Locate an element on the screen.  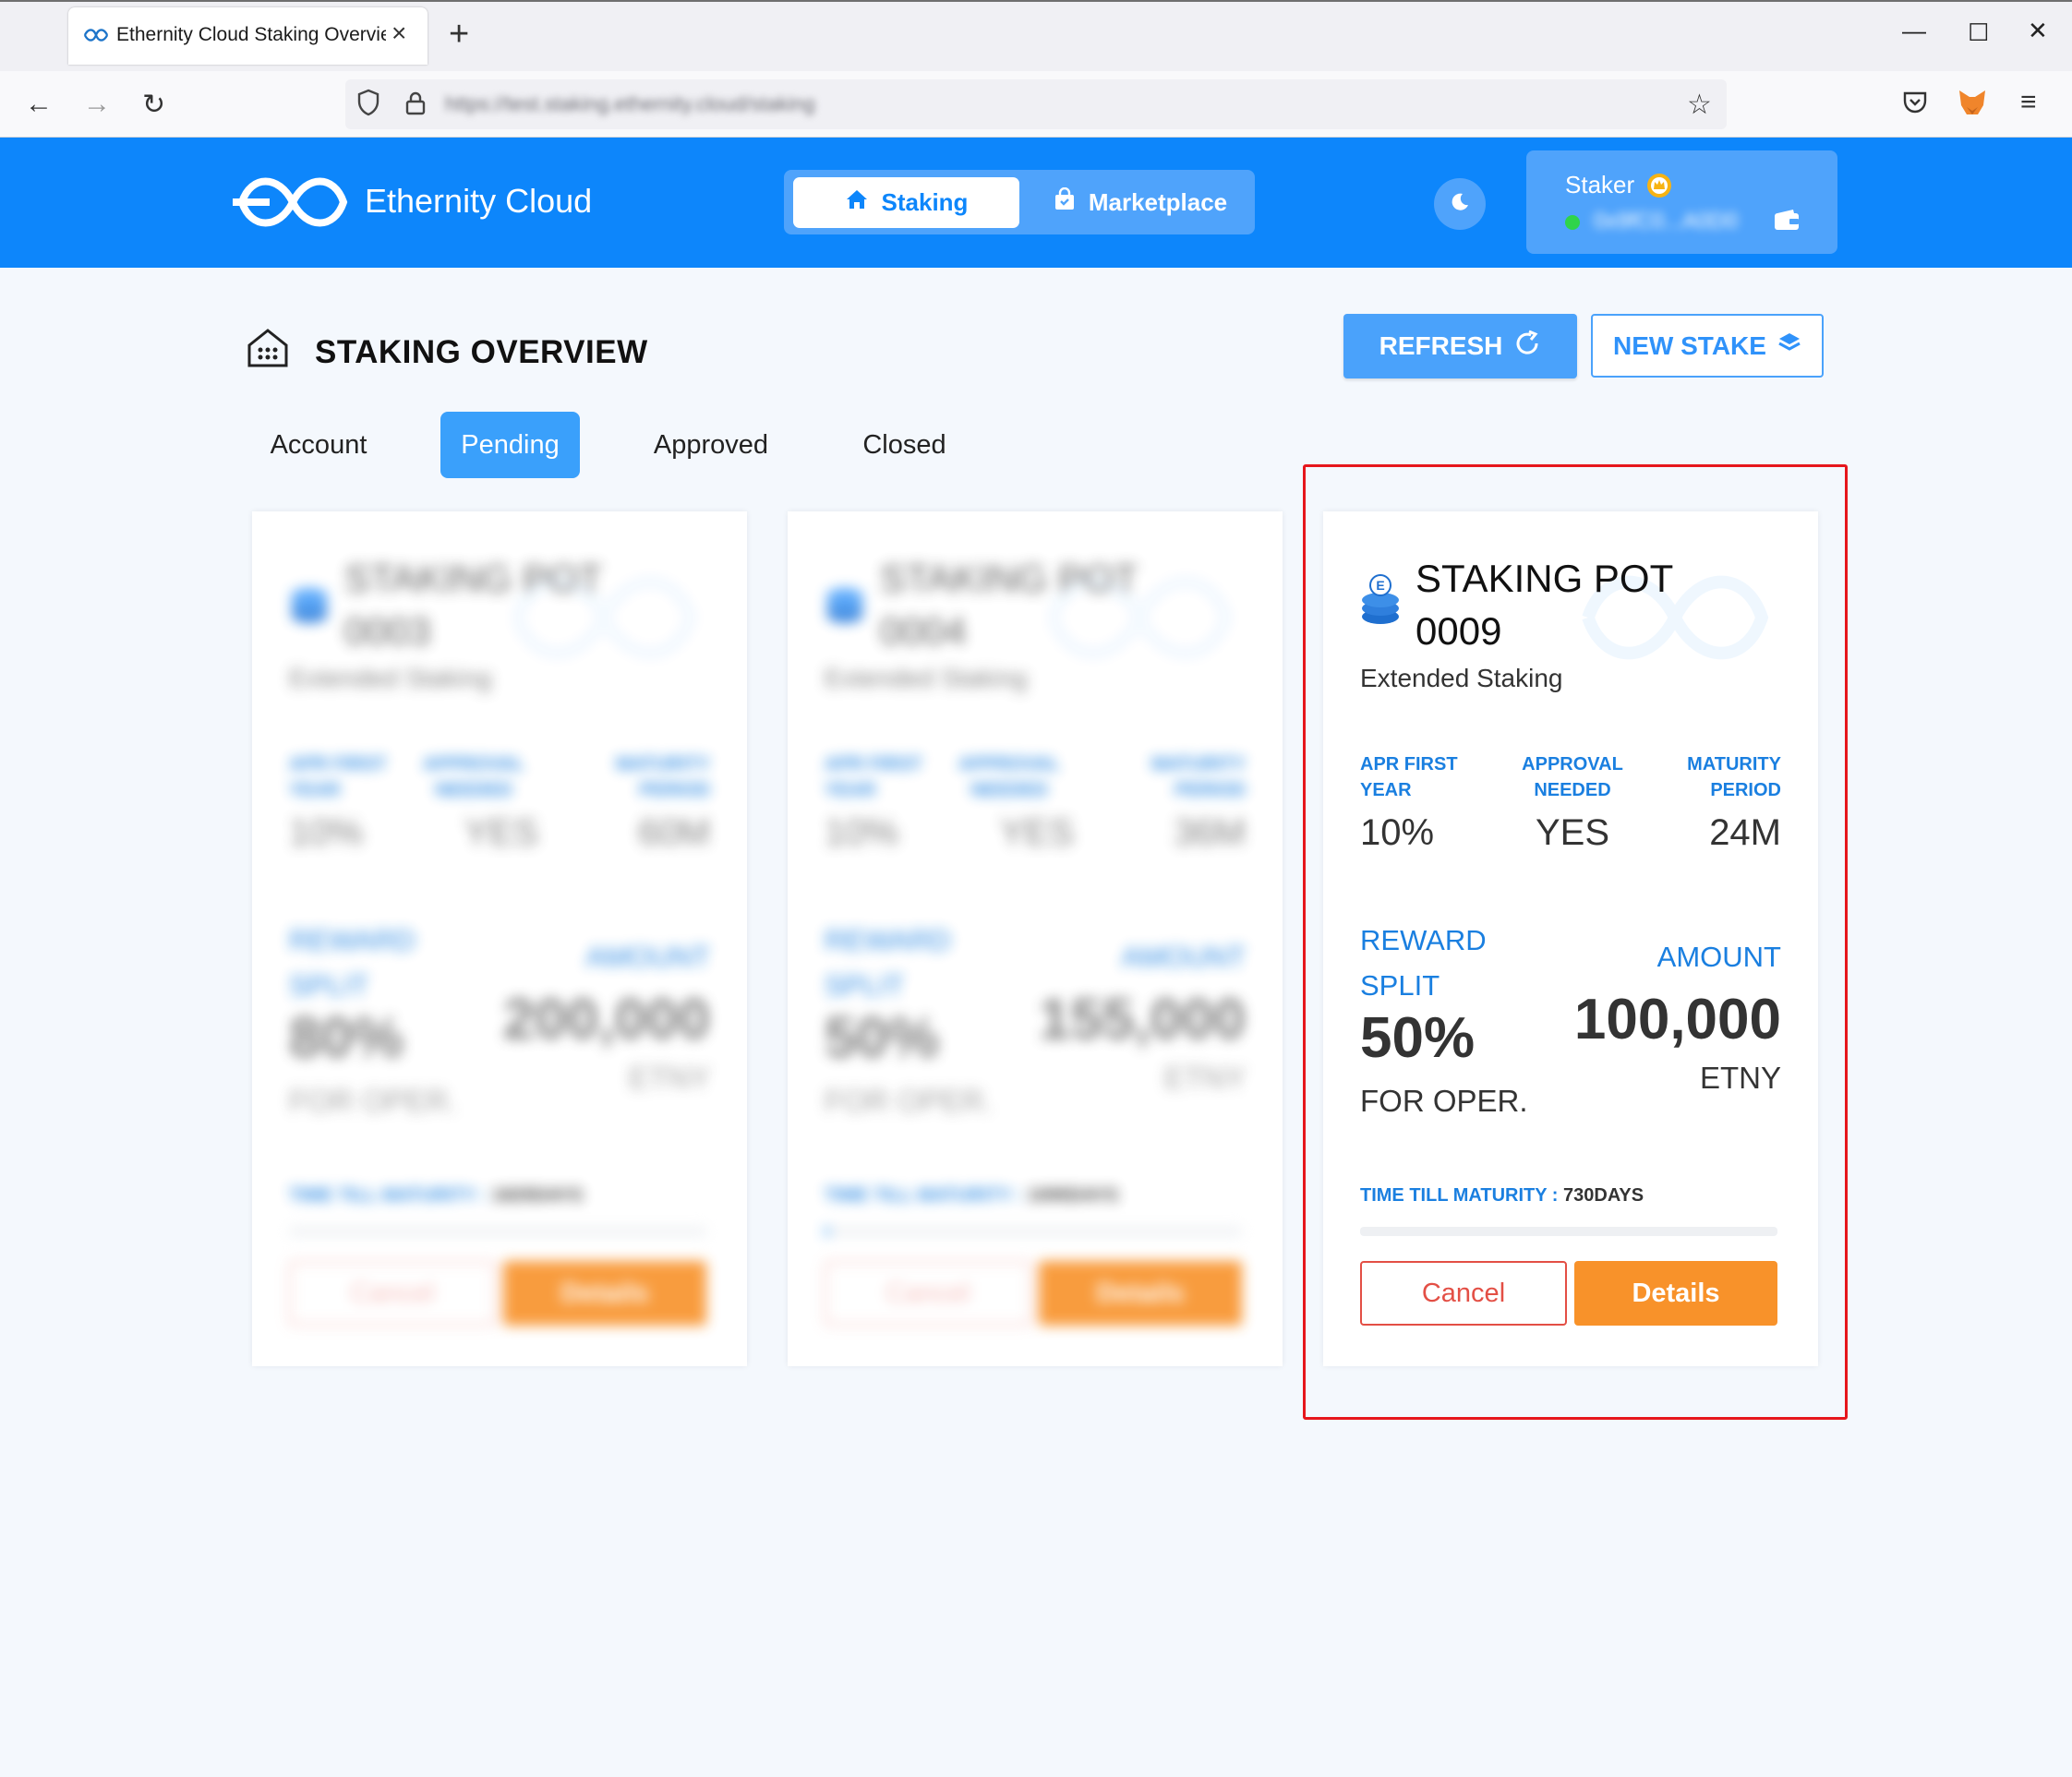
forward-icon: → is located at coordinates (97, 104).